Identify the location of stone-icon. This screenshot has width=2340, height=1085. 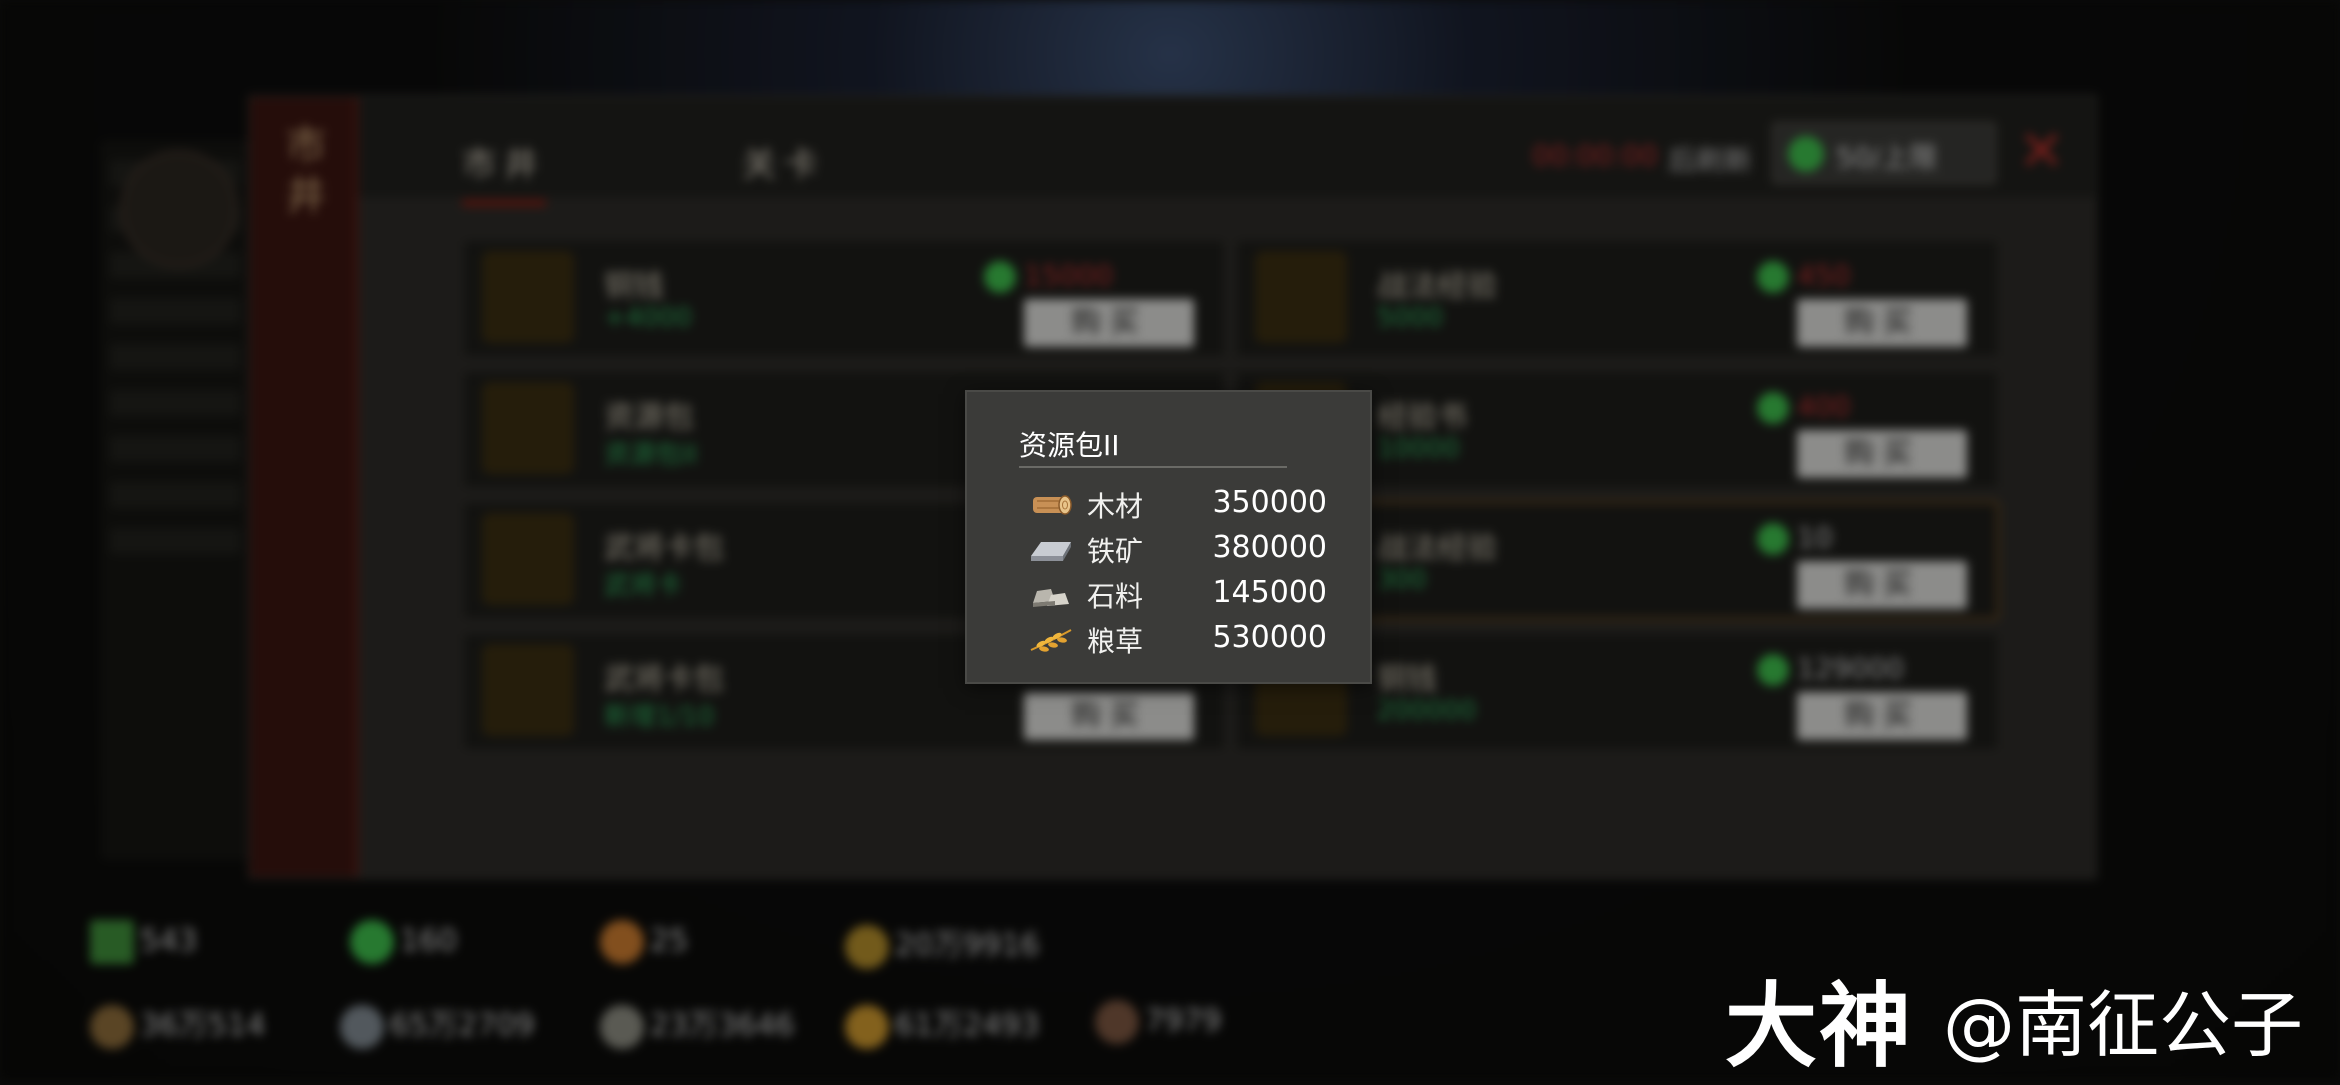
(1051, 598).